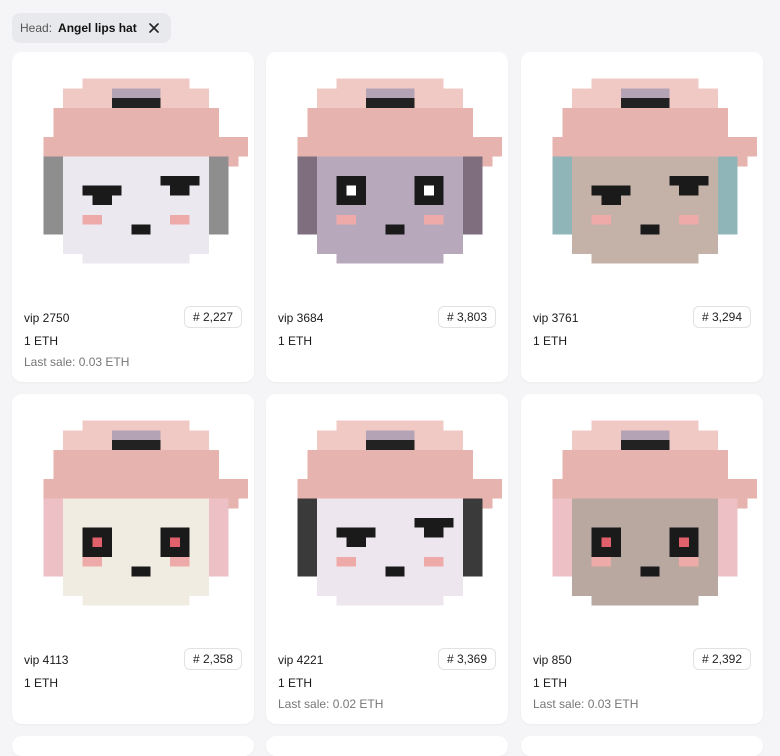 Image resolution: width=780 pixels, height=756 pixels. Describe the element at coordinates (36, 28) in the screenshot. I see `filter-key: Head:` at that location.